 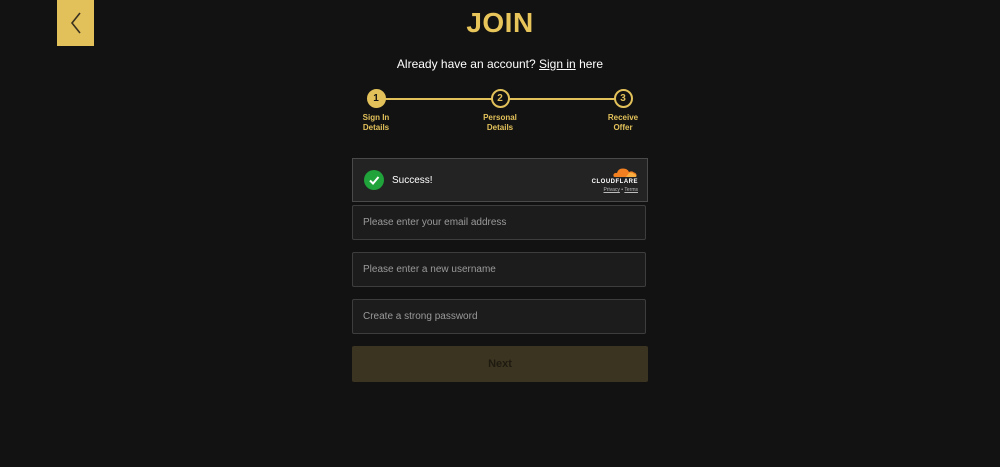 What do you see at coordinates (376, 111) in the screenshot?
I see `step-1: 1 Sign In Details` at bounding box center [376, 111].